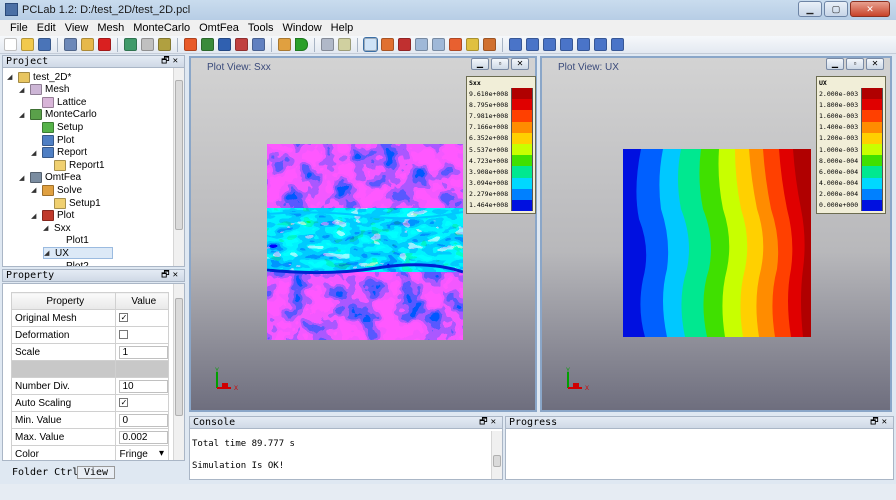 The width and height of the screenshot is (896, 500). I want to click on menu-view: View, so click(77, 28).